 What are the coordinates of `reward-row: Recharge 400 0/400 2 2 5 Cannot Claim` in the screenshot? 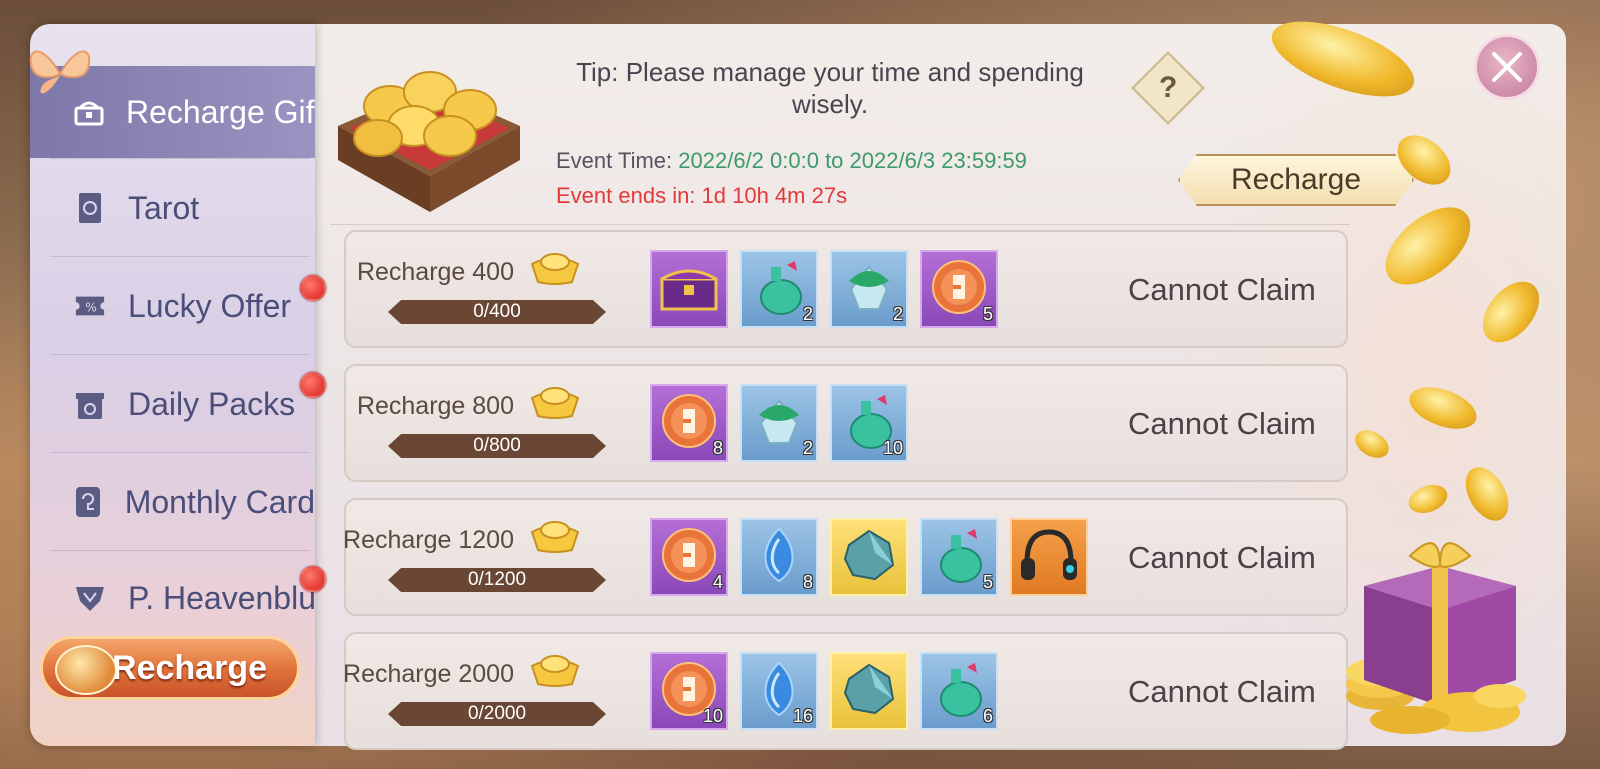 It's located at (846, 289).